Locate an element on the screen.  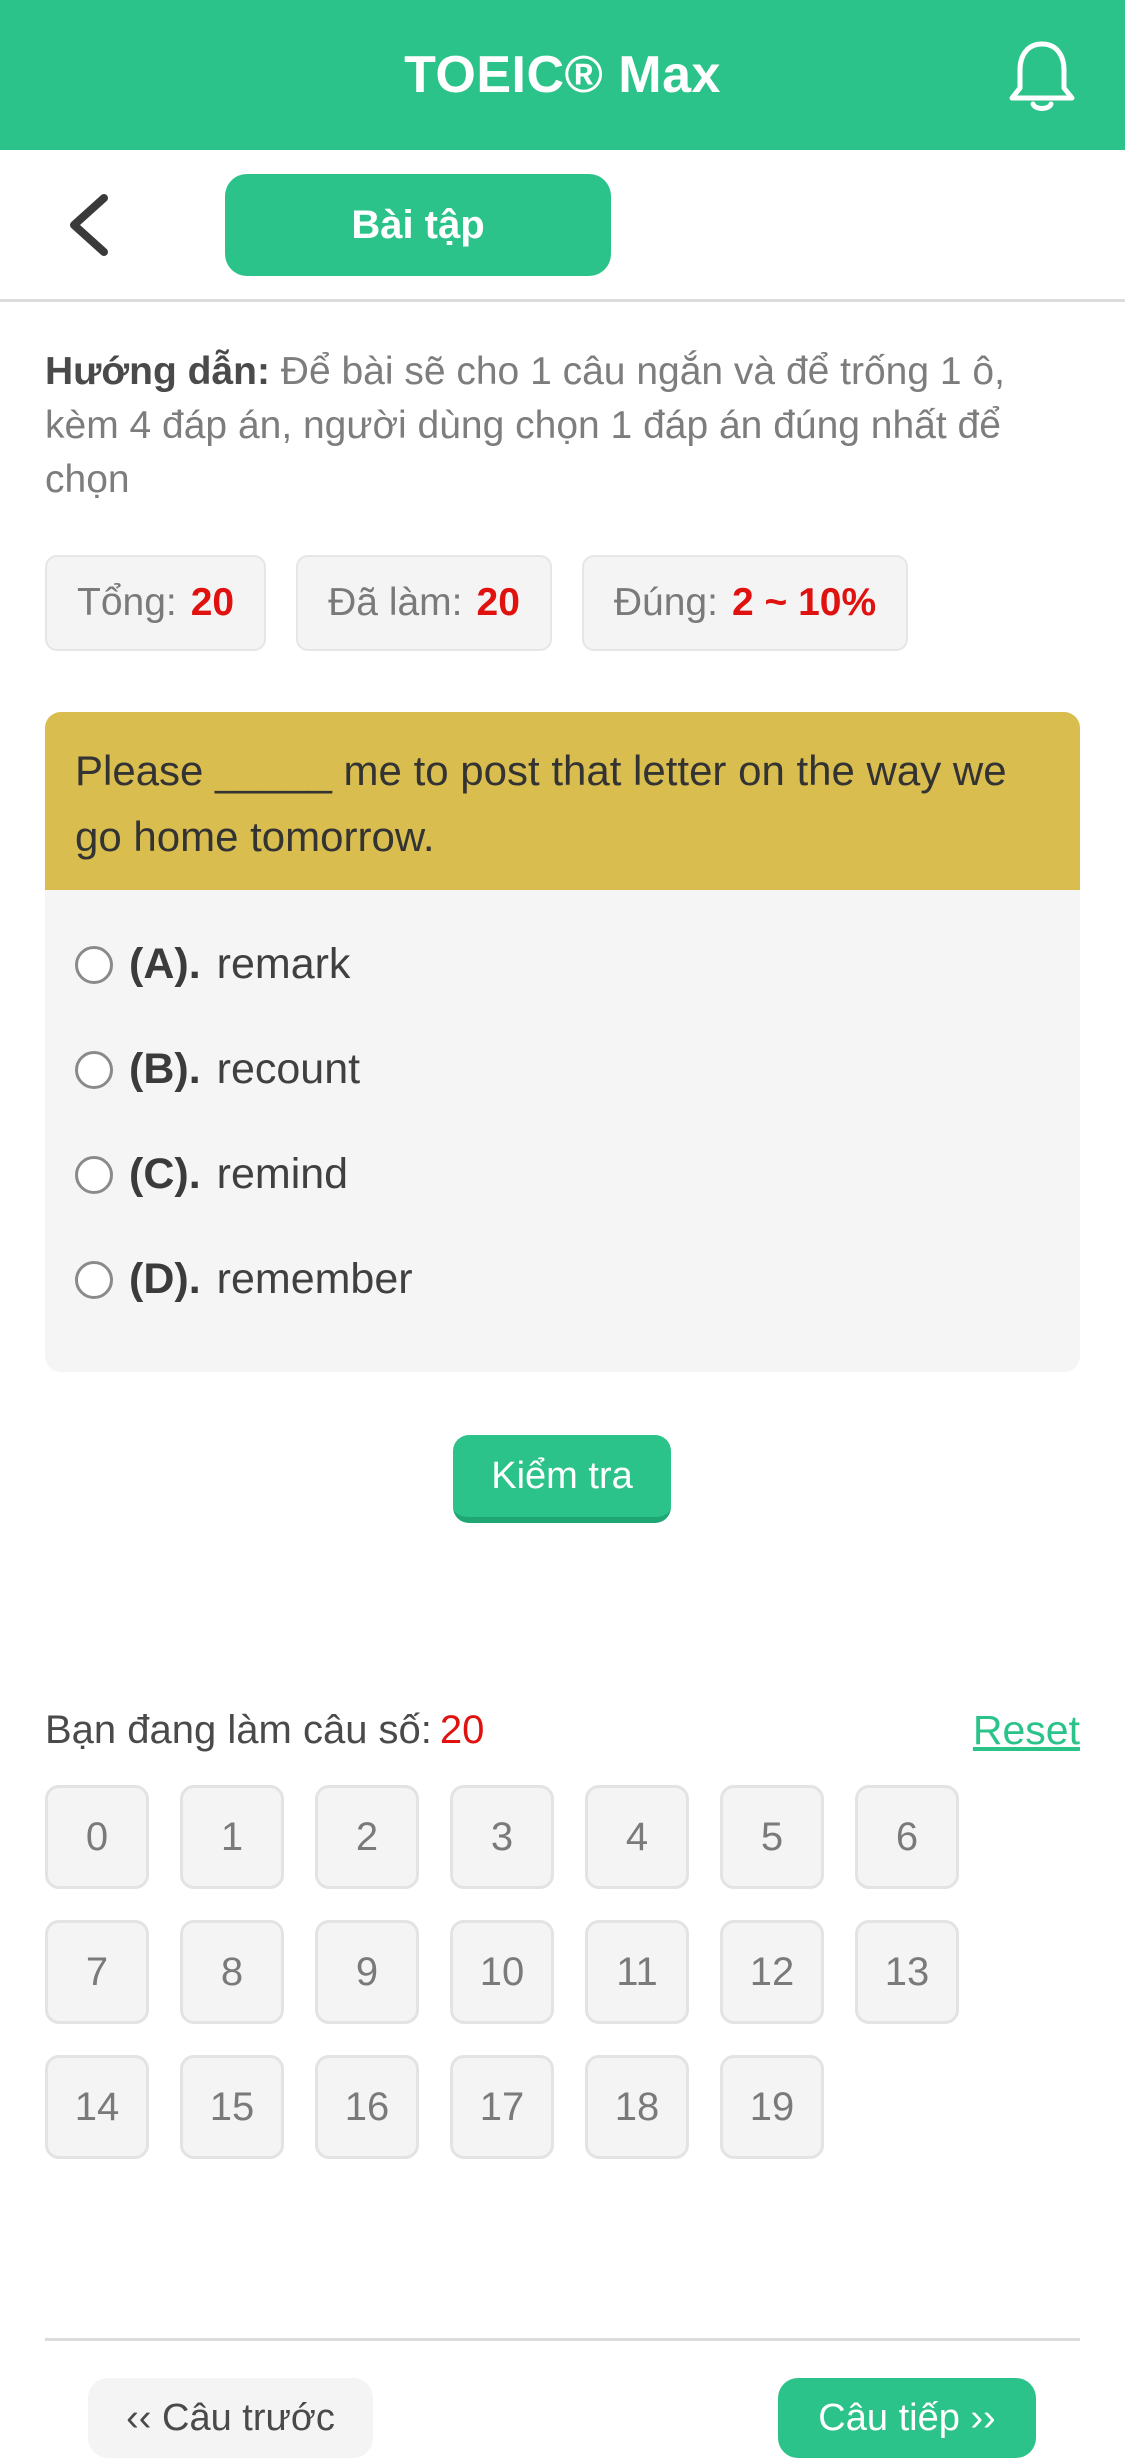
question-number-button: 17 is located at coordinates (502, 2107).